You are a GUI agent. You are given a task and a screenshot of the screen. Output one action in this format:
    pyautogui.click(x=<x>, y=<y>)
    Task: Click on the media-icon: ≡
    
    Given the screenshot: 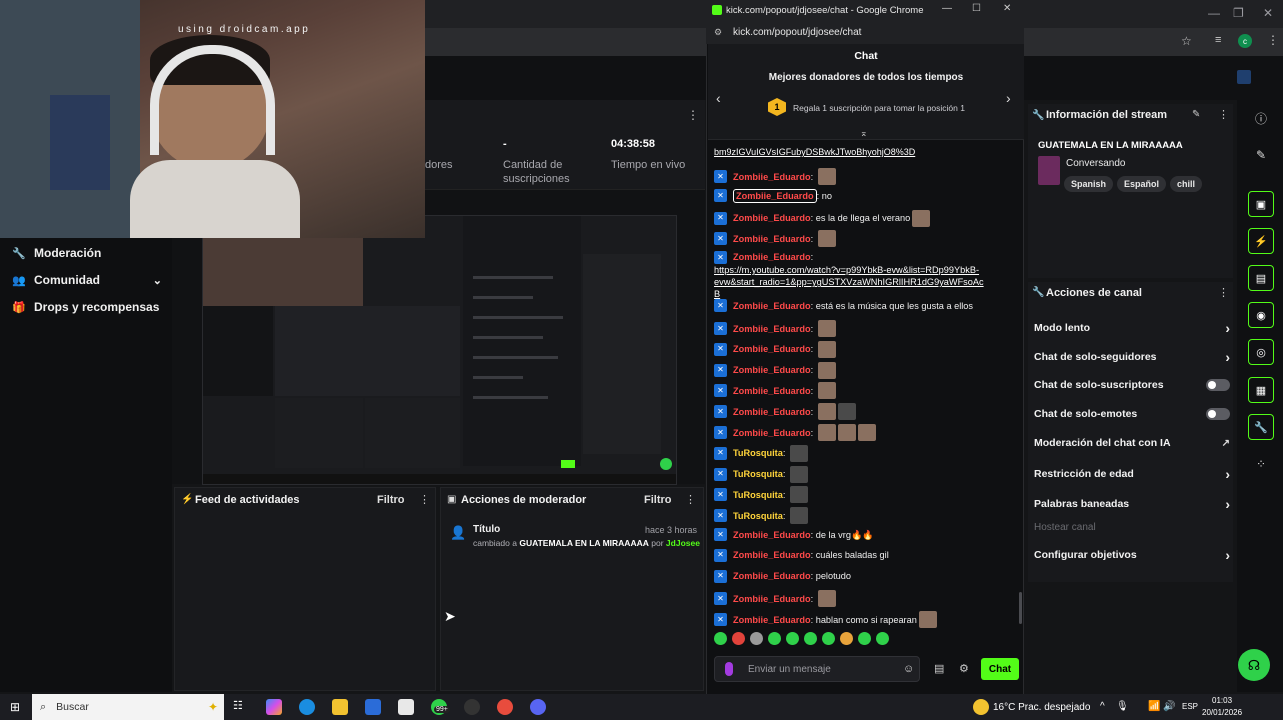 What is the action you would take?
    pyautogui.click(x=1218, y=40)
    